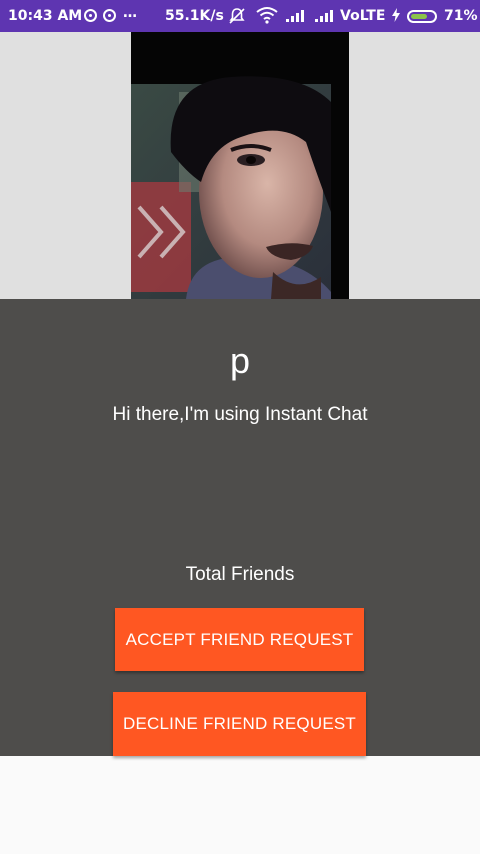 The height and width of the screenshot is (854, 480). Describe the element at coordinates (240, 414) in the screenshot. I see `profile-status: Hi there,I'm using Instant Chat` at that location.